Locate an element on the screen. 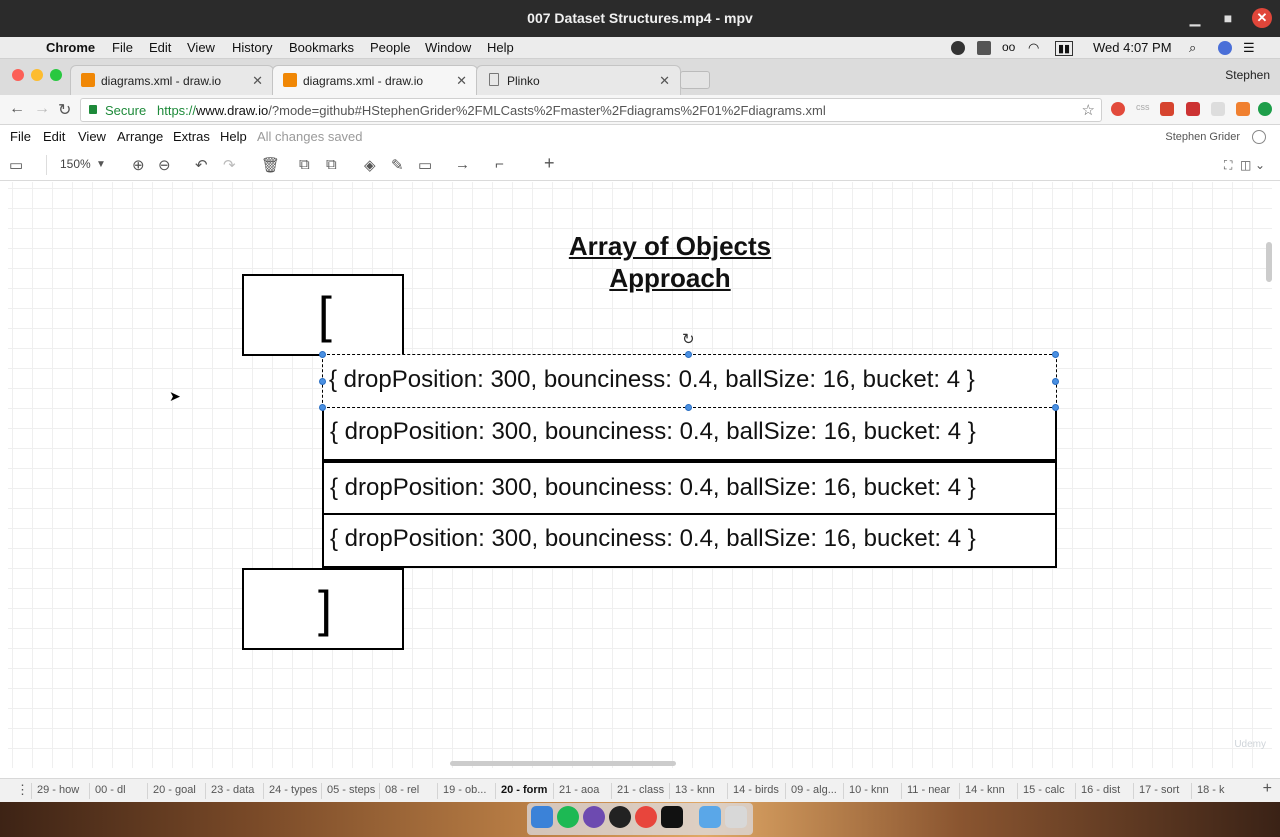 This screenshot has width=1280, height=837. connection-icon: → is located at coordinates (462, 164).